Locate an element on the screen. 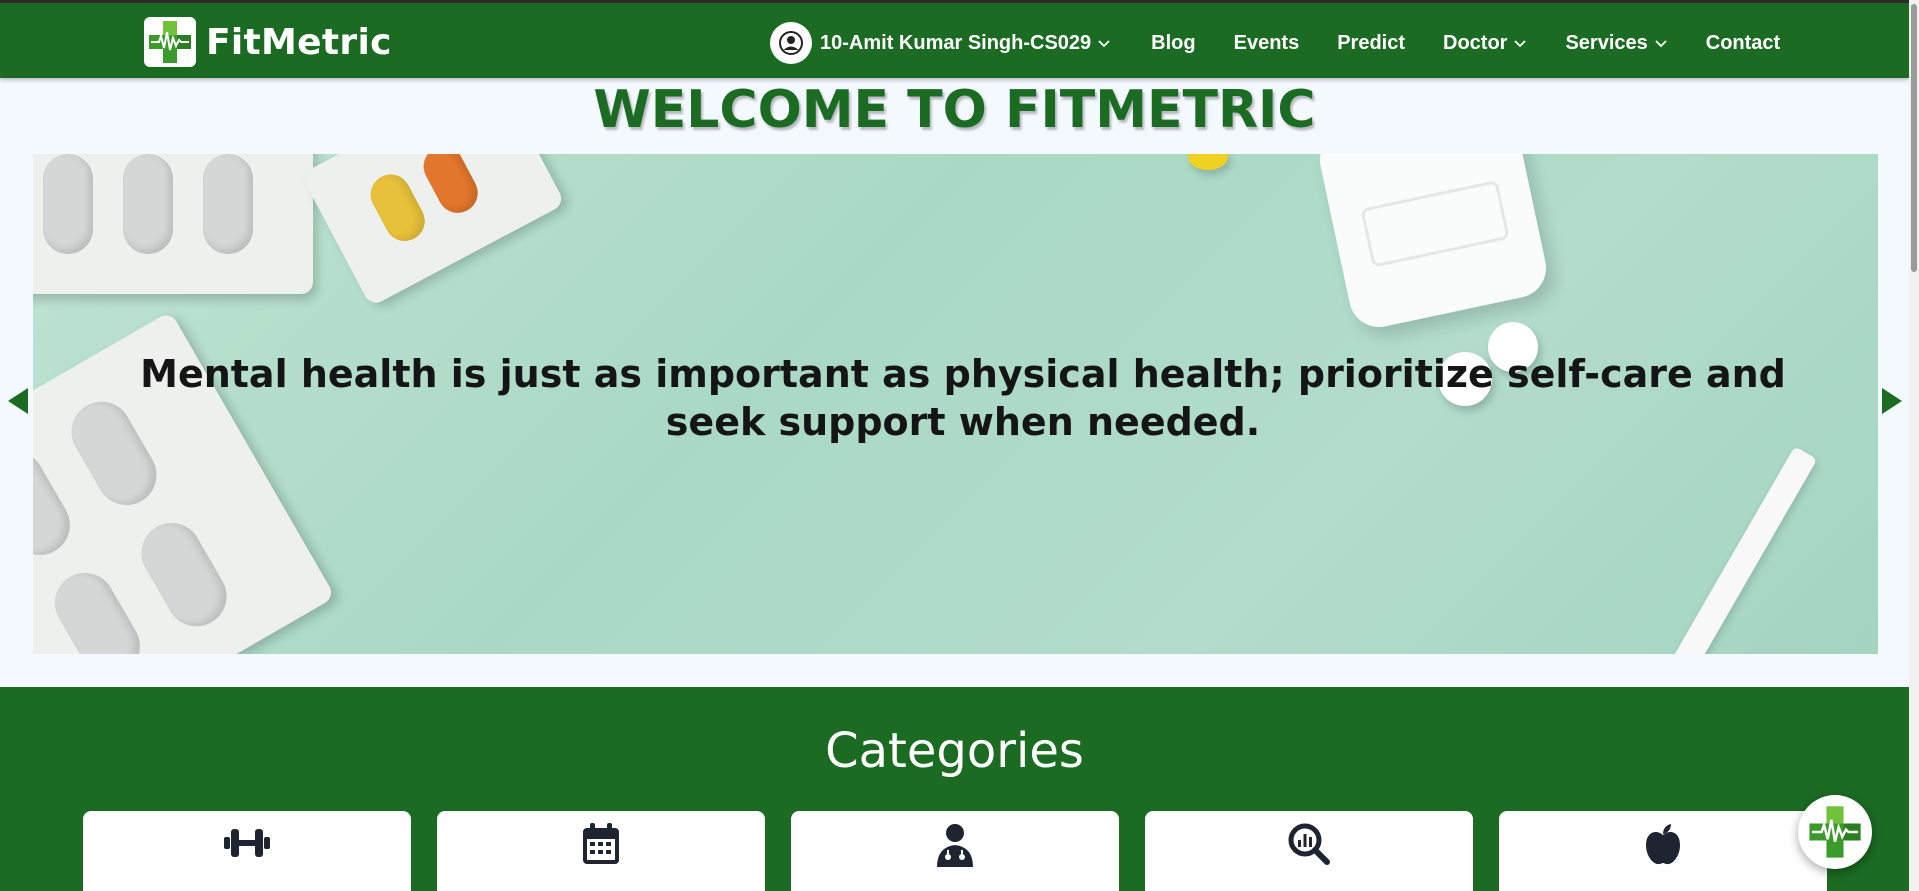  nav-link-predict: Predict is located at coordinates (1371, 43).